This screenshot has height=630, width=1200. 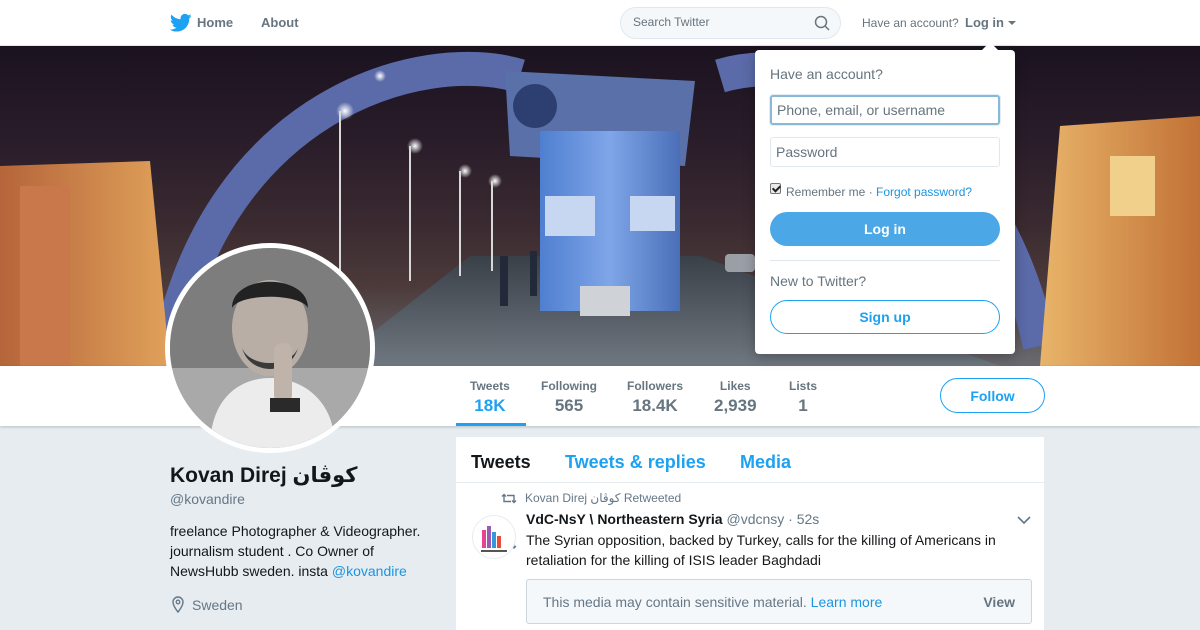 I want to click on login-button: Log in, so click(x=885, y=229).